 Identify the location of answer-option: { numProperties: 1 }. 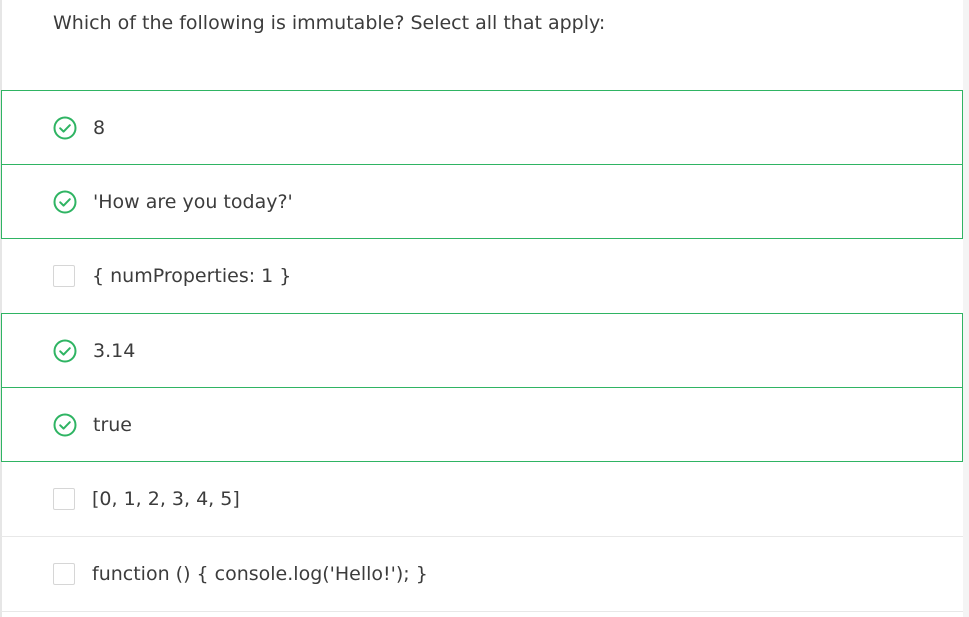
(482, 276).